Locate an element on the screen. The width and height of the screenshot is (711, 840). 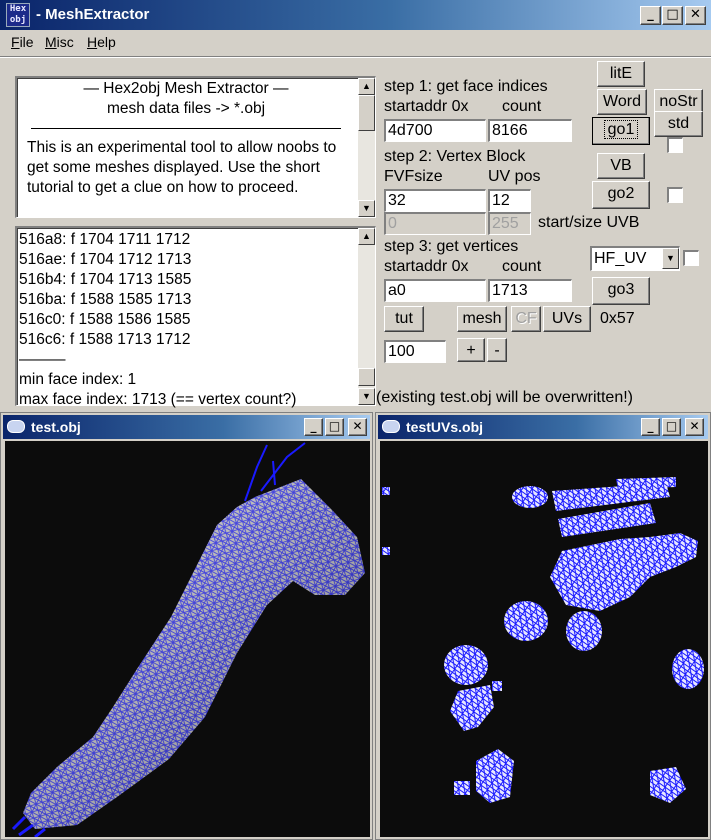
step3-startaddr-input: a0 is located at coordinates (435, 290).